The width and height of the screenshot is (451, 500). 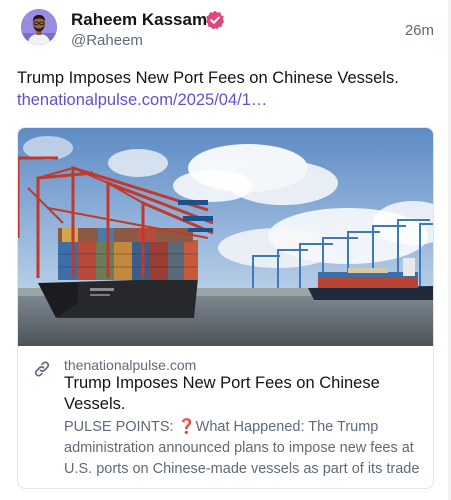 I want to click on link-icon, so click(x=42, y=369).